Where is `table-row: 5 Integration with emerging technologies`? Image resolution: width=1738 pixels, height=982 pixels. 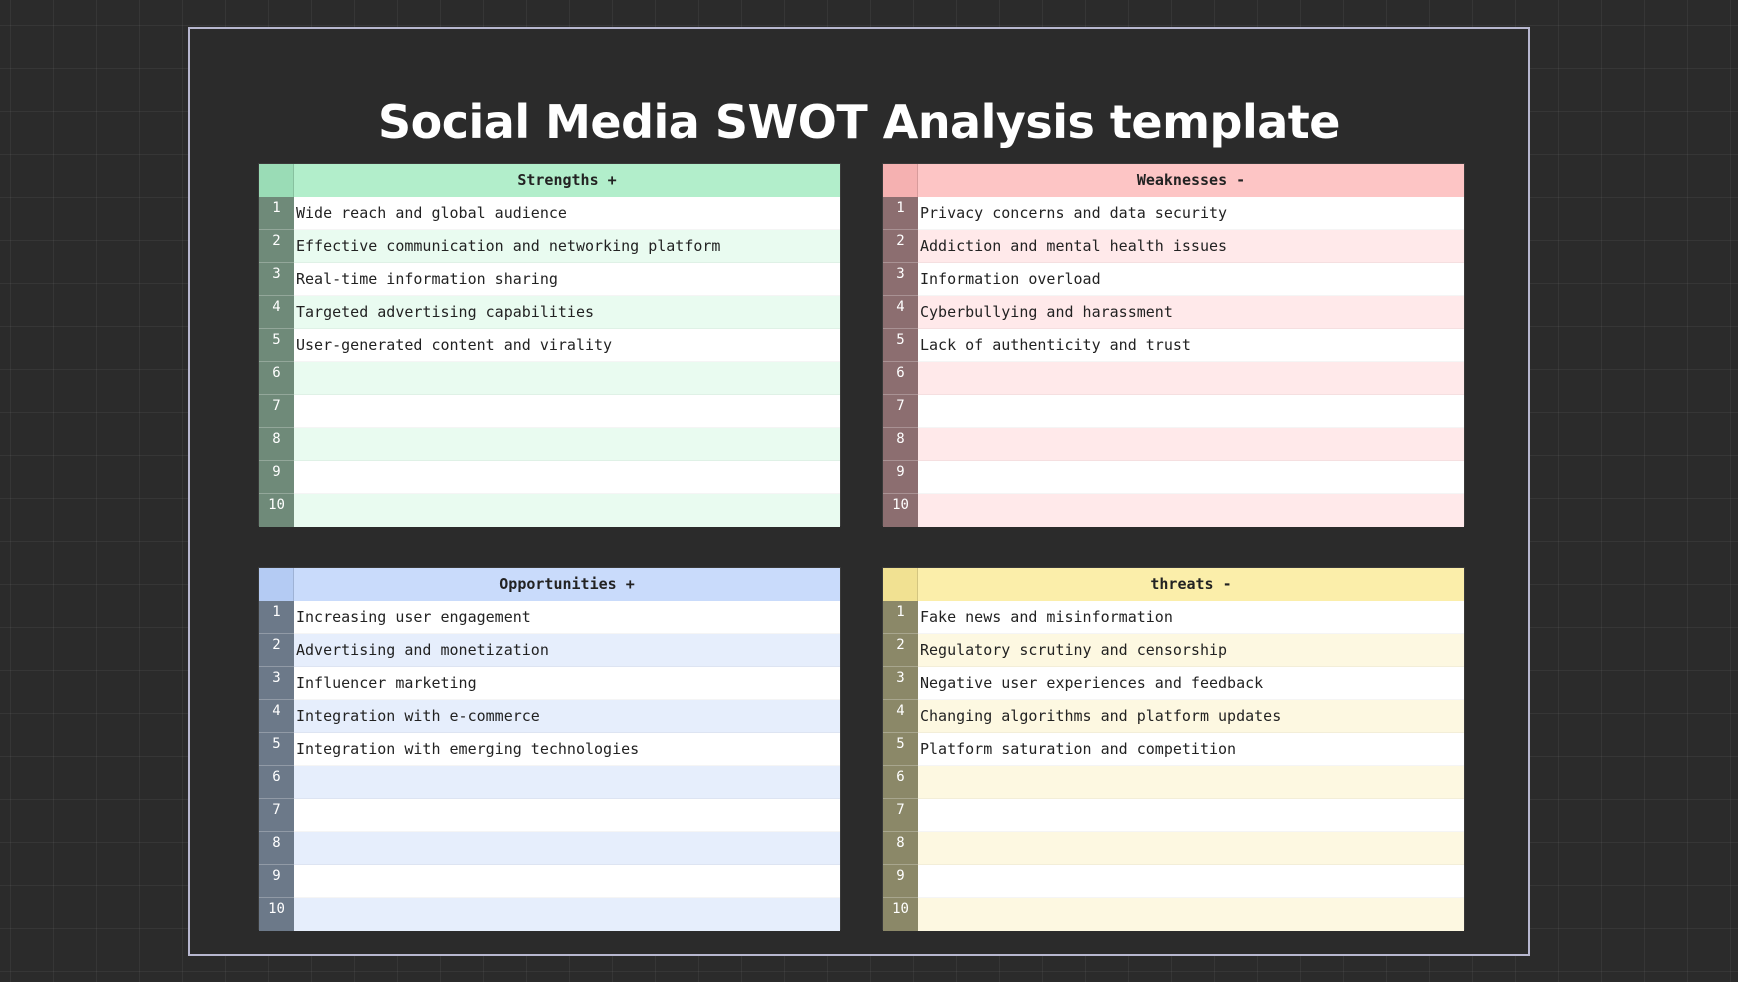 table-row: 5 Integration with emerging technologies is located at coordinates (549, 749).